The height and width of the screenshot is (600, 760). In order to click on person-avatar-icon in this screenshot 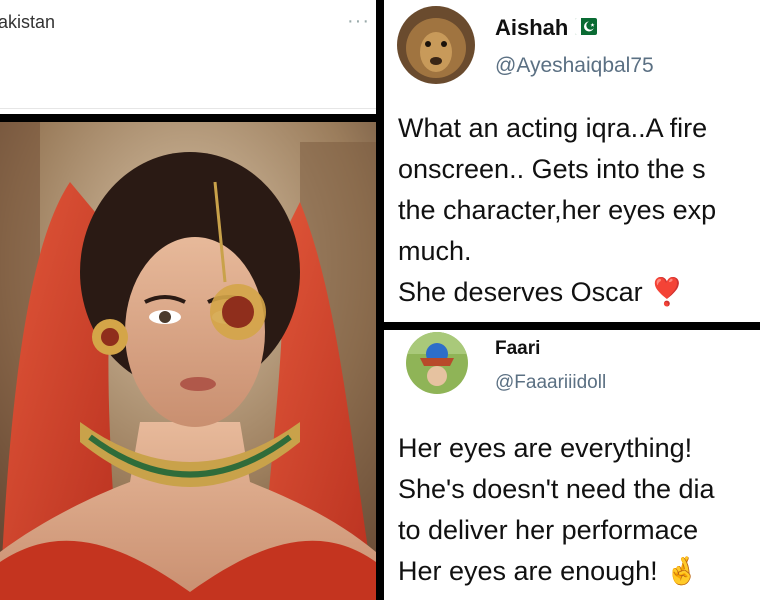, I will do `click(437, 363)`.